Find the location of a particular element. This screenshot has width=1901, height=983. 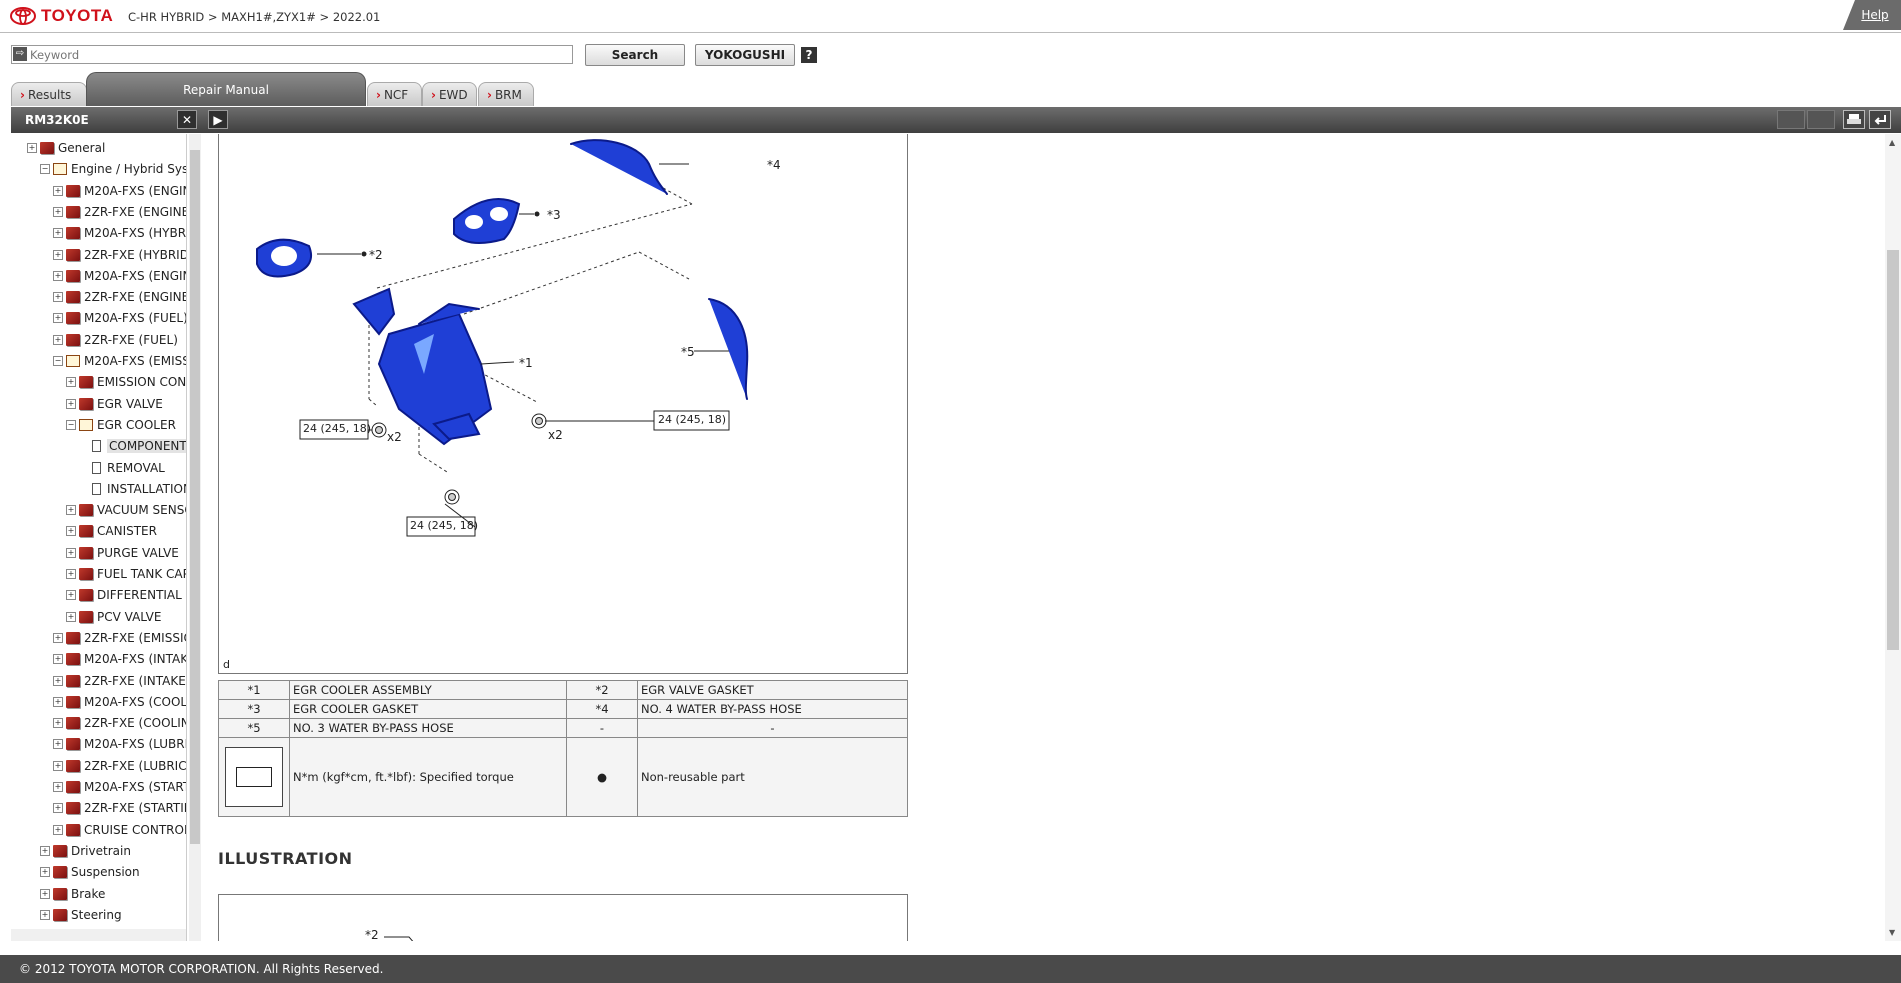

tree-node: COMPONENTS is located at coordinates (132, 446).